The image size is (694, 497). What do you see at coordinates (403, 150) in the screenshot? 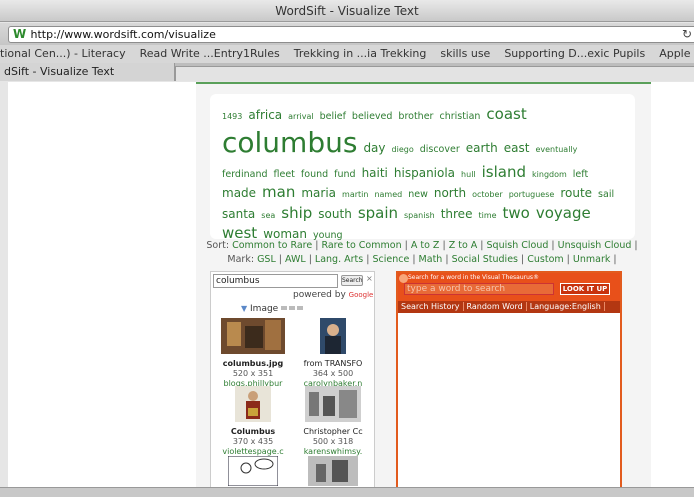
I see `cloud-word: diego` at bounding box center [403, 150].